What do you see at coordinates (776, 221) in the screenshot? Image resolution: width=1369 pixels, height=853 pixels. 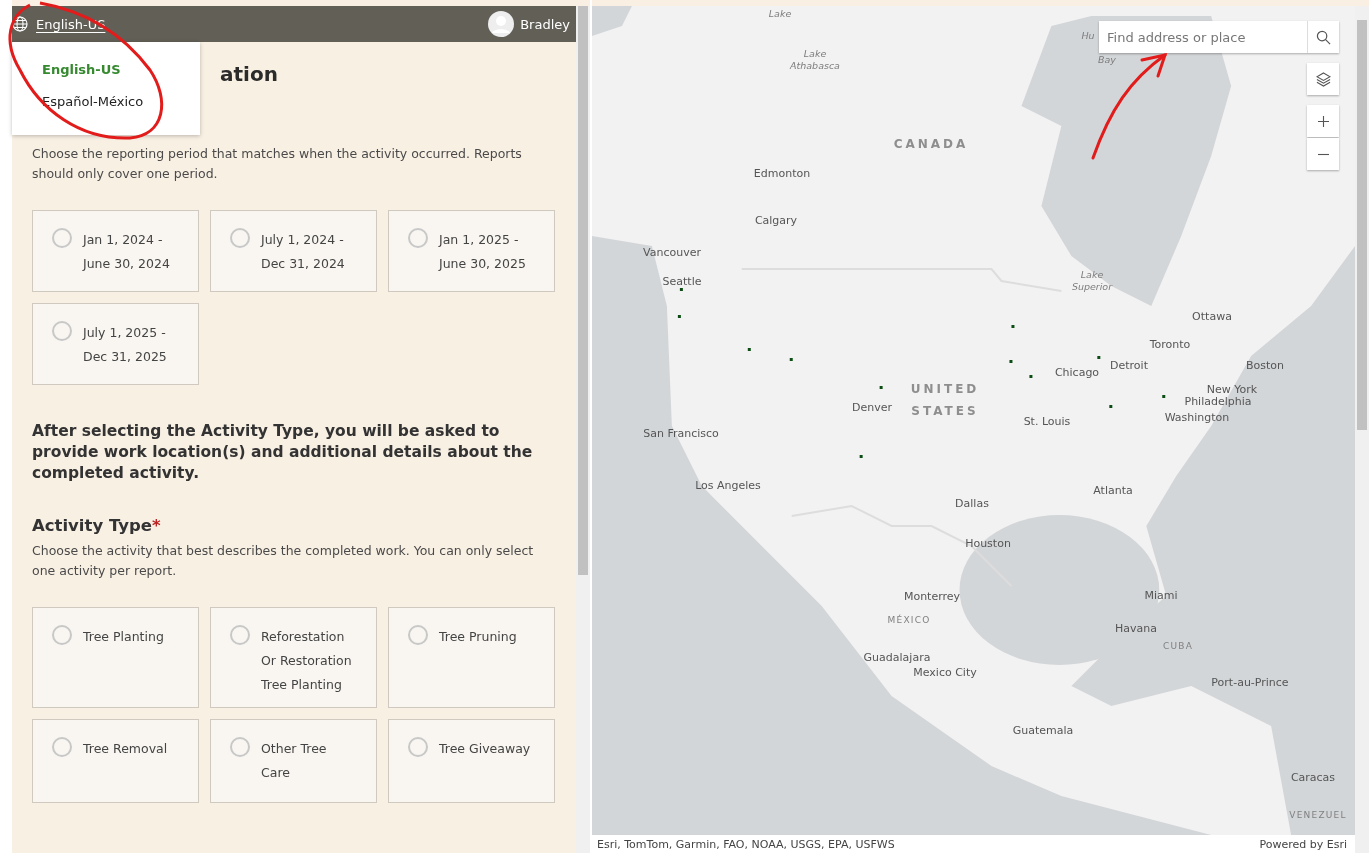 I see `map-label: Calgary` at bounding box center [776, 221].